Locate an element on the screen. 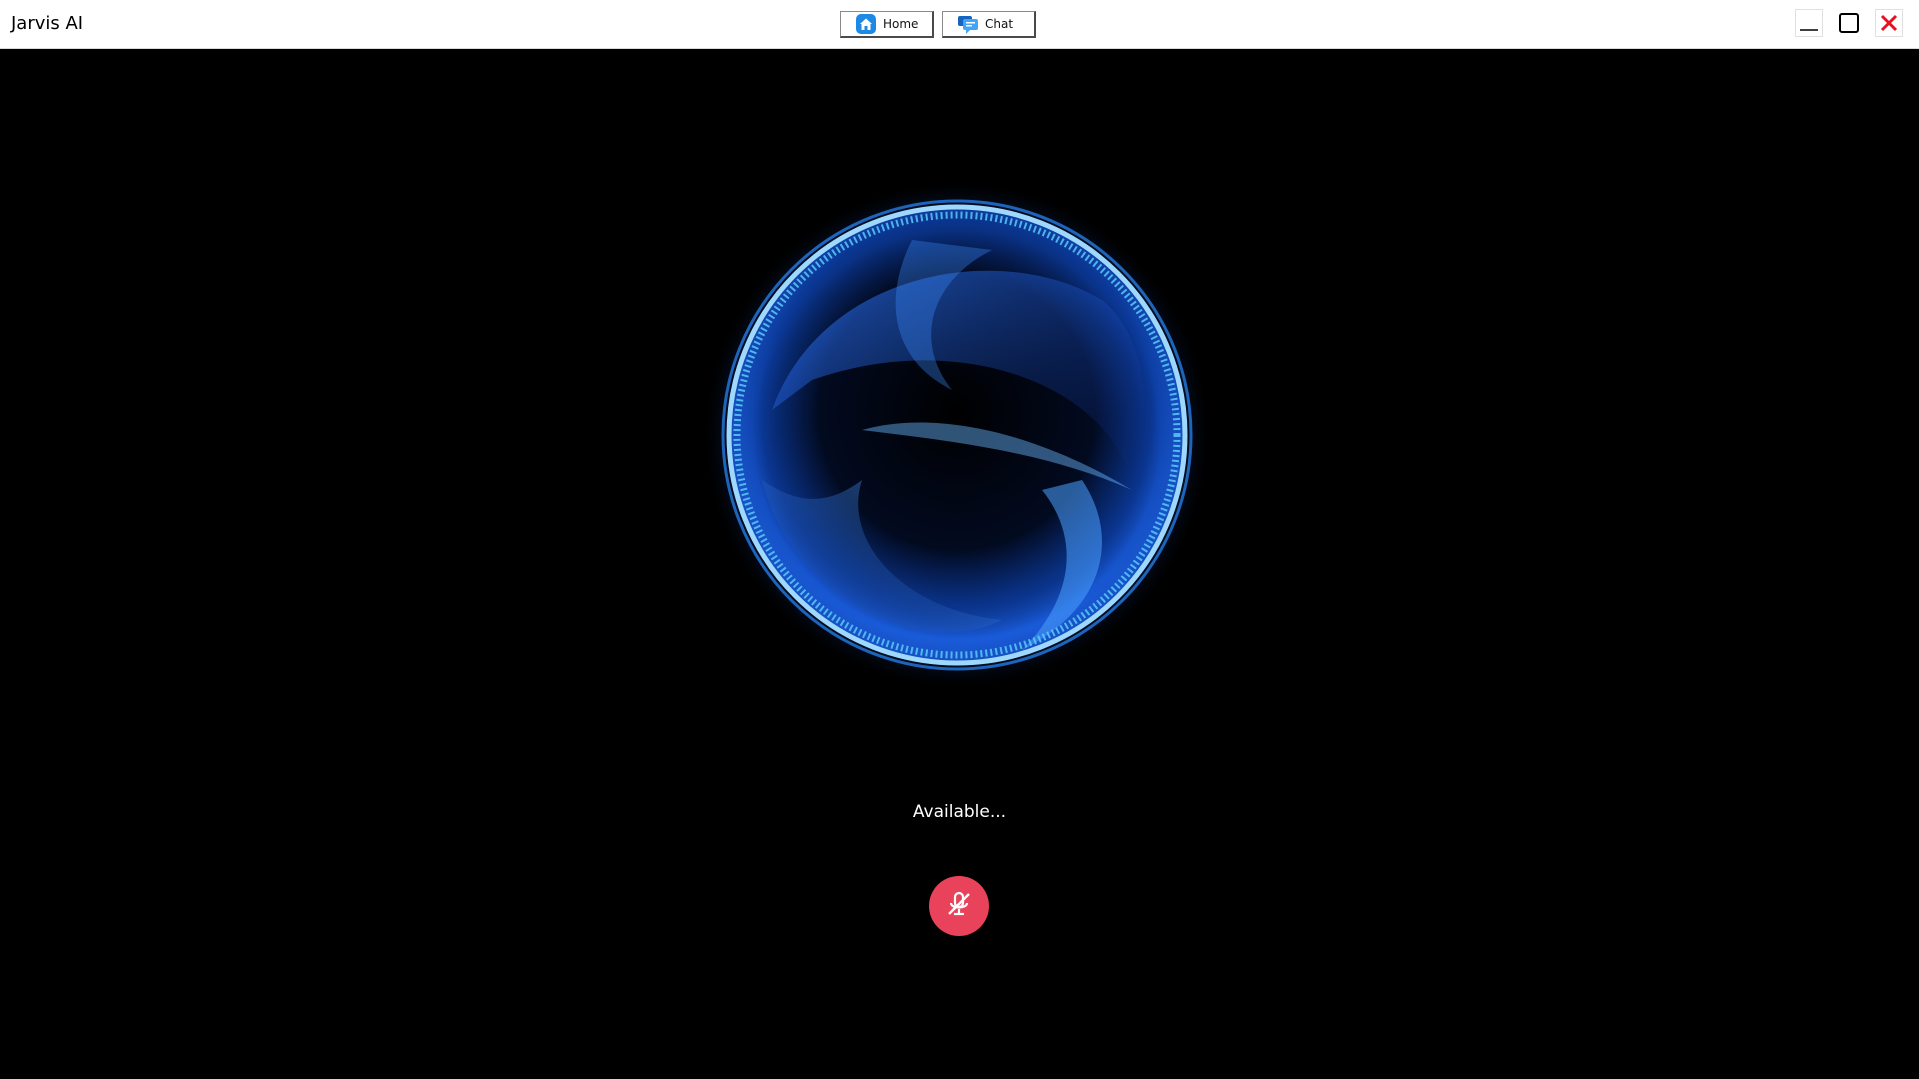 This screenshot has height=1079, width=1919. maximize-icon is located at coordinates (1849, 25).